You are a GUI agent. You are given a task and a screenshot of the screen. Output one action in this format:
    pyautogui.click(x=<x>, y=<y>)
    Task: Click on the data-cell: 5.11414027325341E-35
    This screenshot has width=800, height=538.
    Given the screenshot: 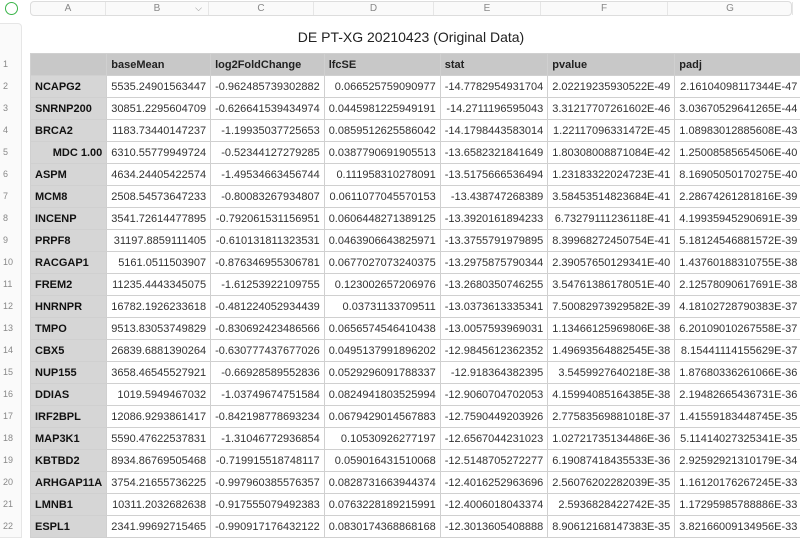 What is the action you would take?
    pyautogui.click(x=737, y=438)
    